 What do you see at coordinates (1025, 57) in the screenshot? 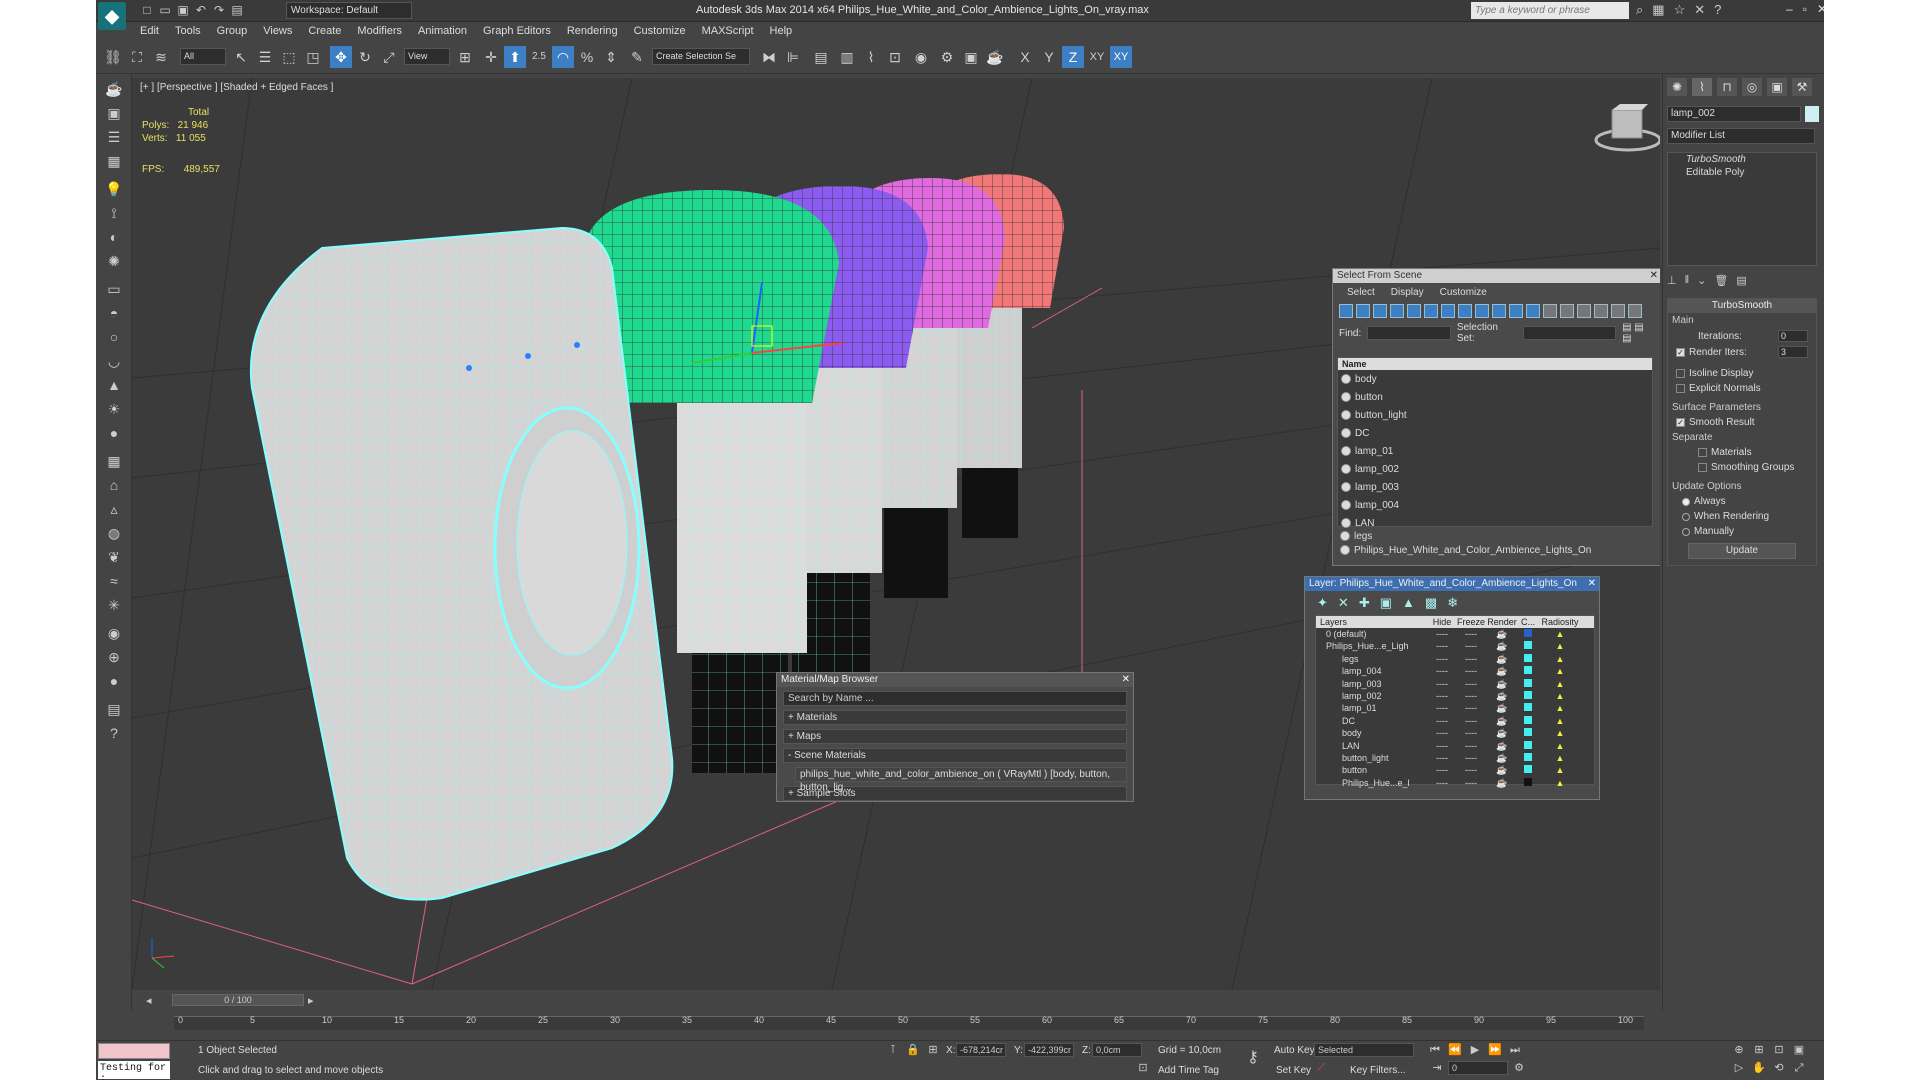
I see `axis-x-button: X` at bounding box center [1025, 57].